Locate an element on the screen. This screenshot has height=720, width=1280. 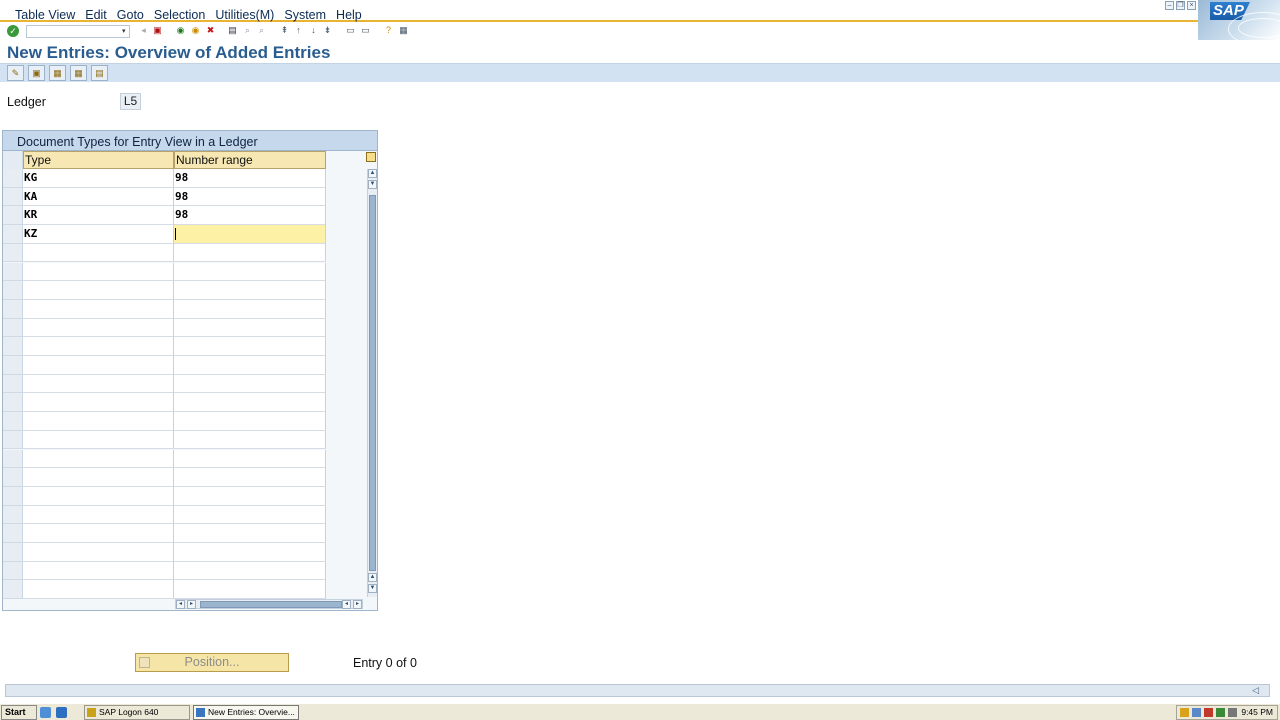
column-header-type: Type is located at coordinates (98, 160).